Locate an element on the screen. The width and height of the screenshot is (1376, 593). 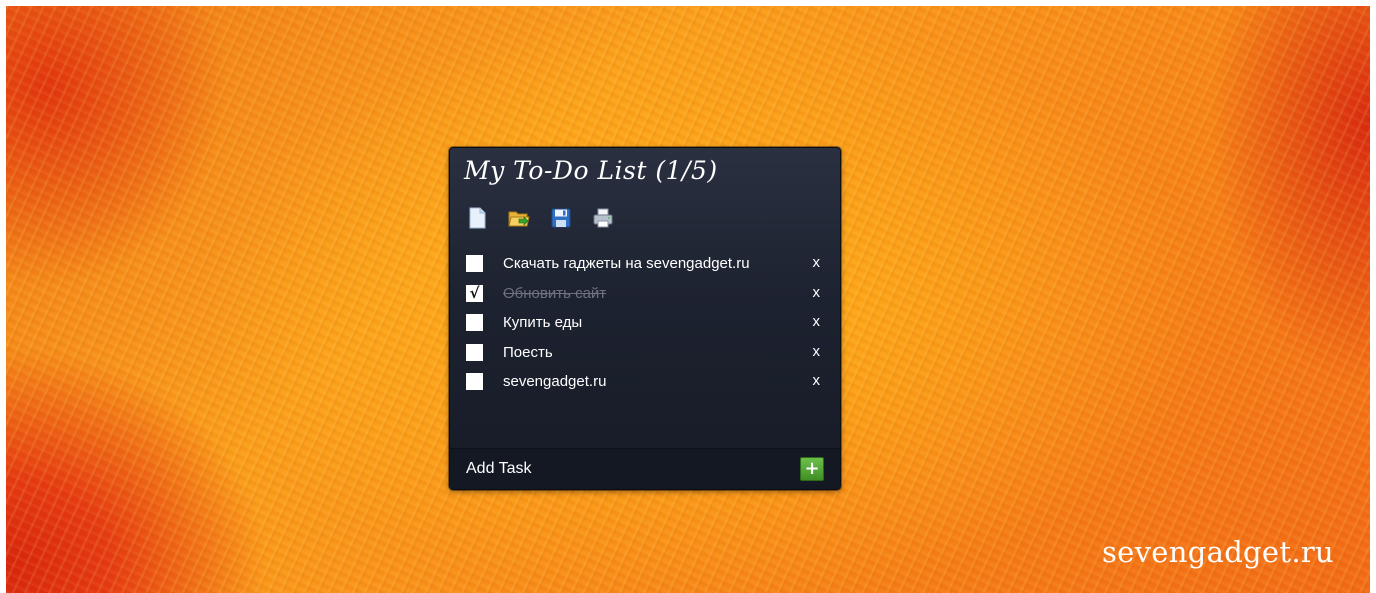
task-item: √ Обновить сайт x is located at coordinates (647, 294).